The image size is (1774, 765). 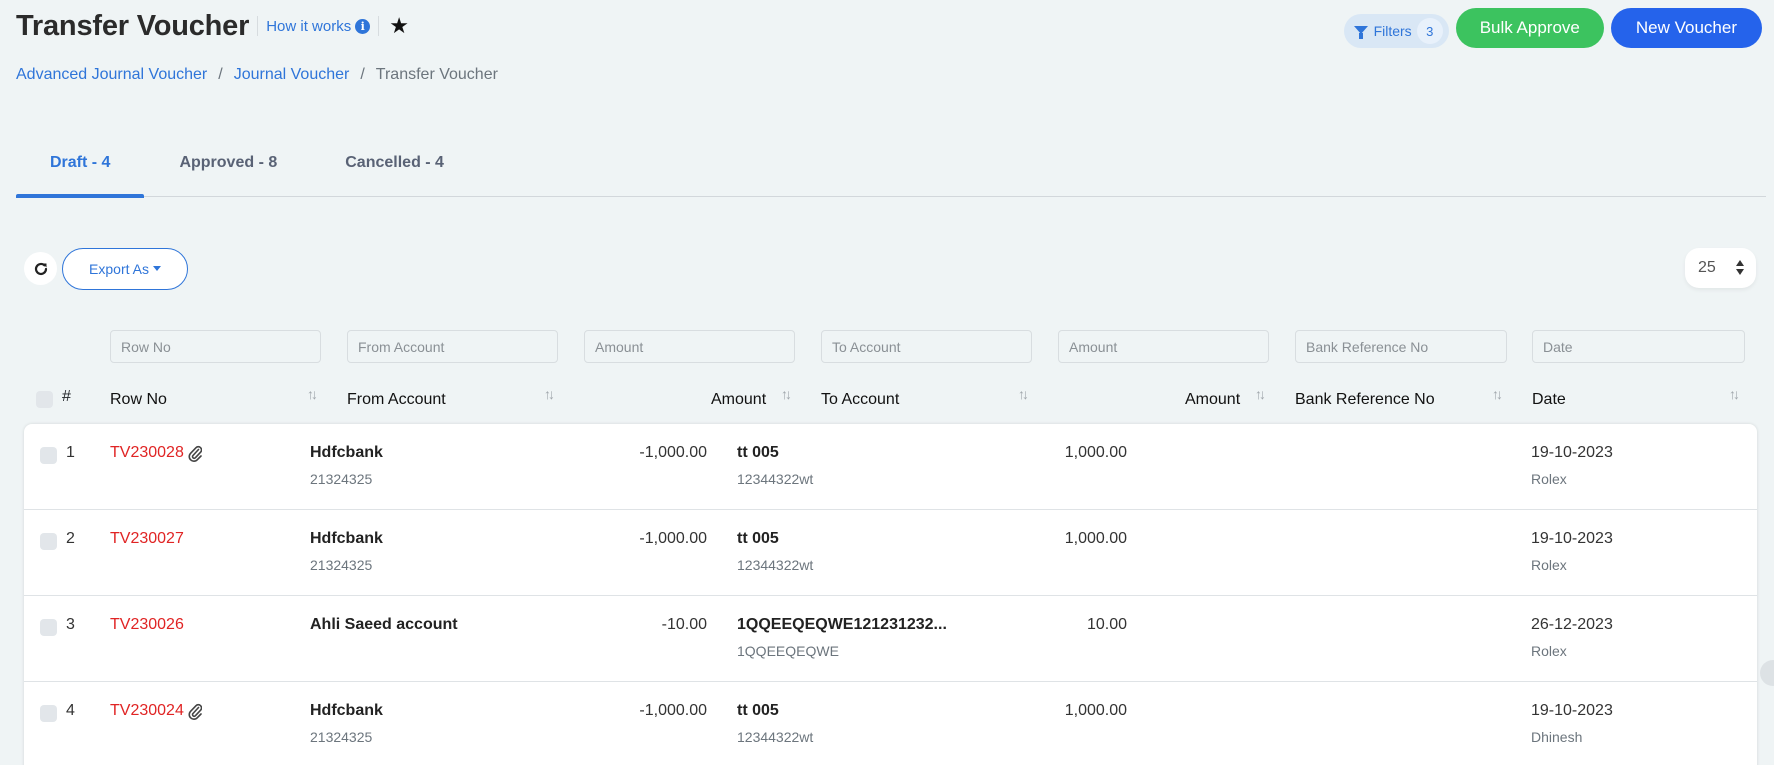 What do you see at coordinates (396, 400) in the screenshot?
I see `column-header-from-account: From Account` at bounding box center [396, 400].